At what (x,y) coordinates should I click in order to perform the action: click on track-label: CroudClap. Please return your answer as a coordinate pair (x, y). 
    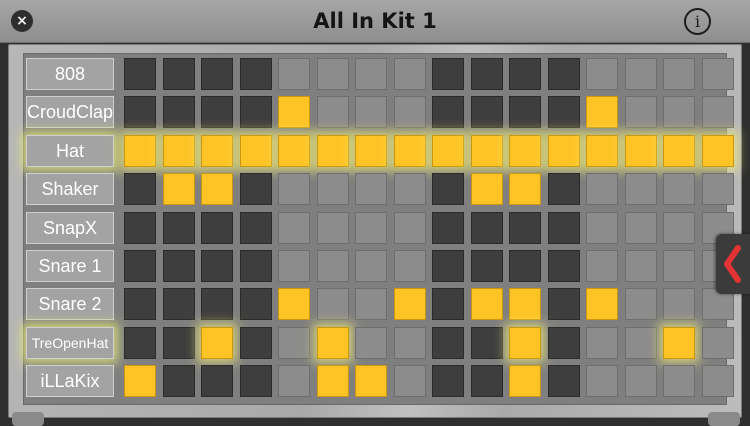
    Looking at the image, I should click on (70, 112).